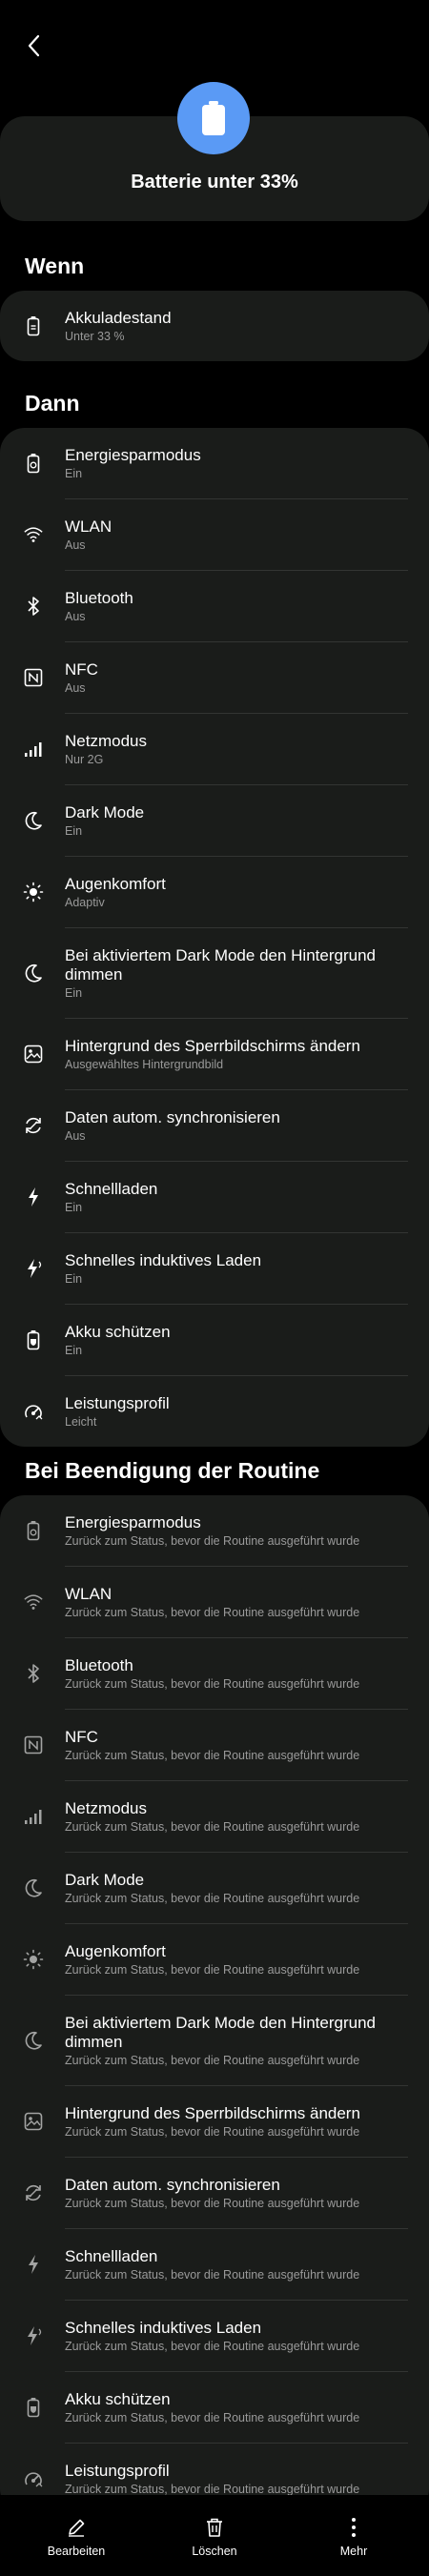 The width and height of the screenshot is (429, 2576). What do you see at coordinates (53, 403) in the screenshot?
I see `section-title-dann: Dann` at bounding box center [53, 403].